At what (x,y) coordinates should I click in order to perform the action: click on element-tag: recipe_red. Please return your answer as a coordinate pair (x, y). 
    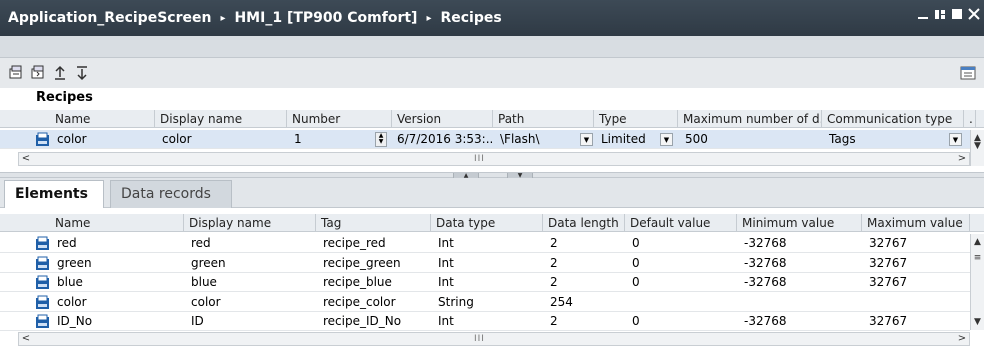
    Looking at the image, I should click on (373, 243).